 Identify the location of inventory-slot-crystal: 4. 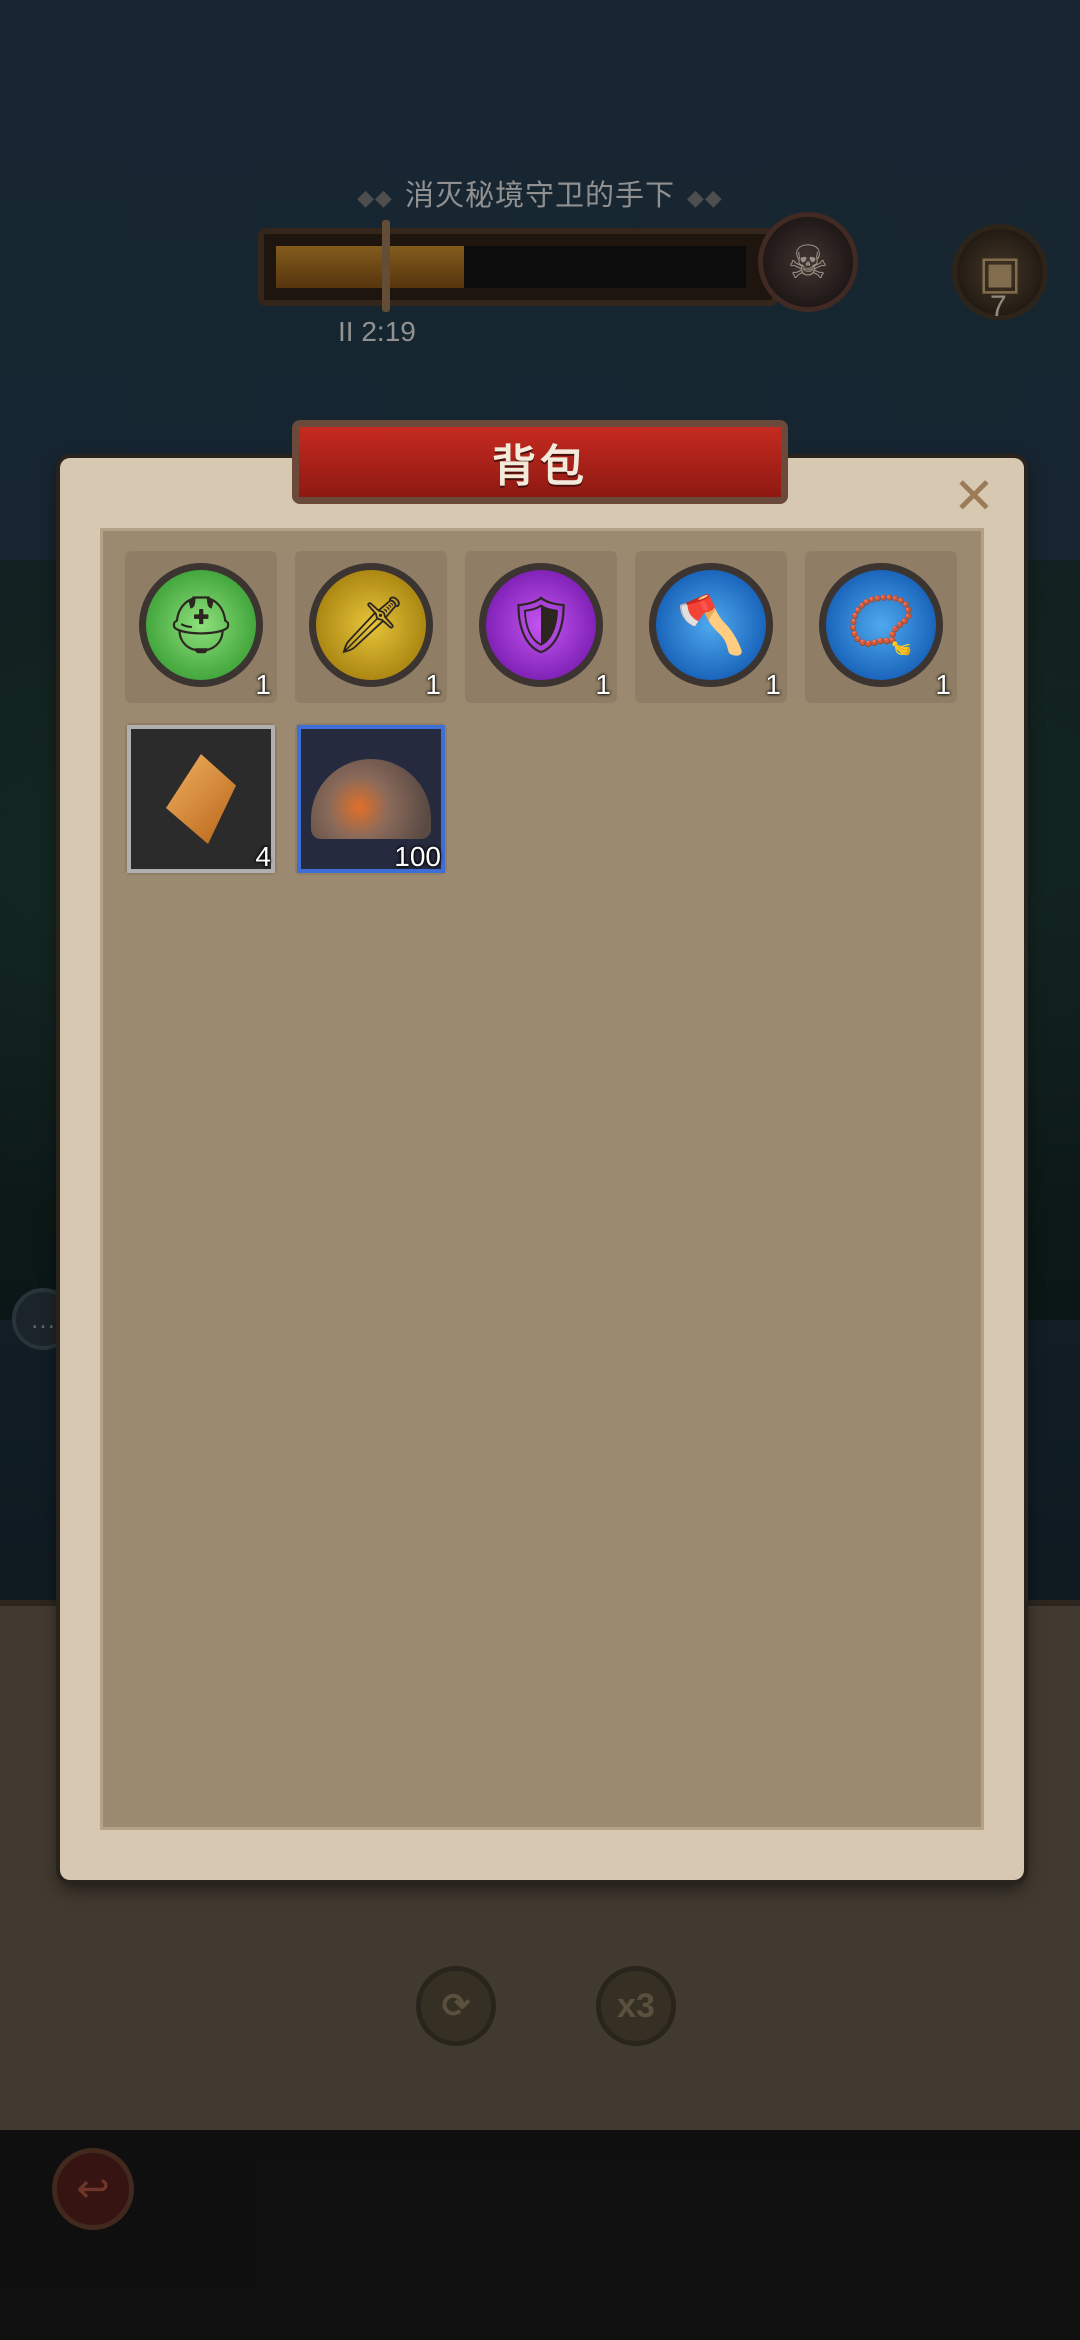
(201, 799).